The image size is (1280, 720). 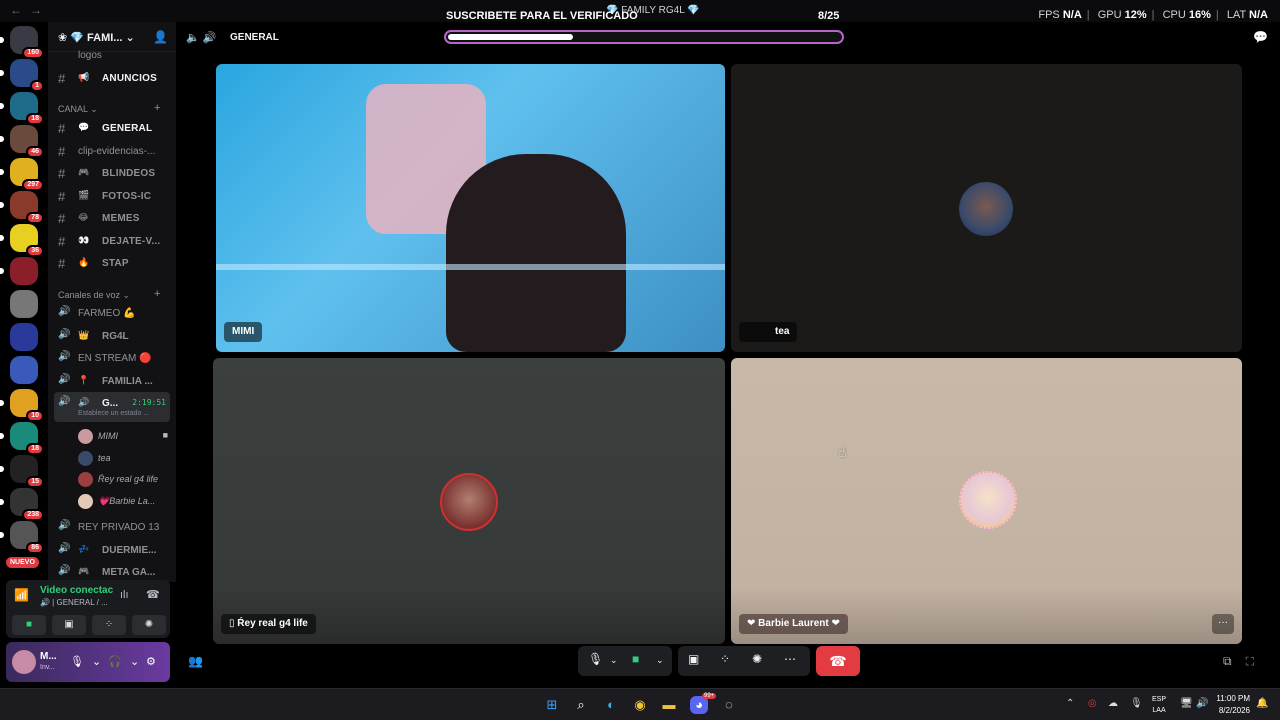 What do you see at coordinates (838, 661) in the screenshot?
I see `hang-up-button: ☎` at bounding box center [838, 661].